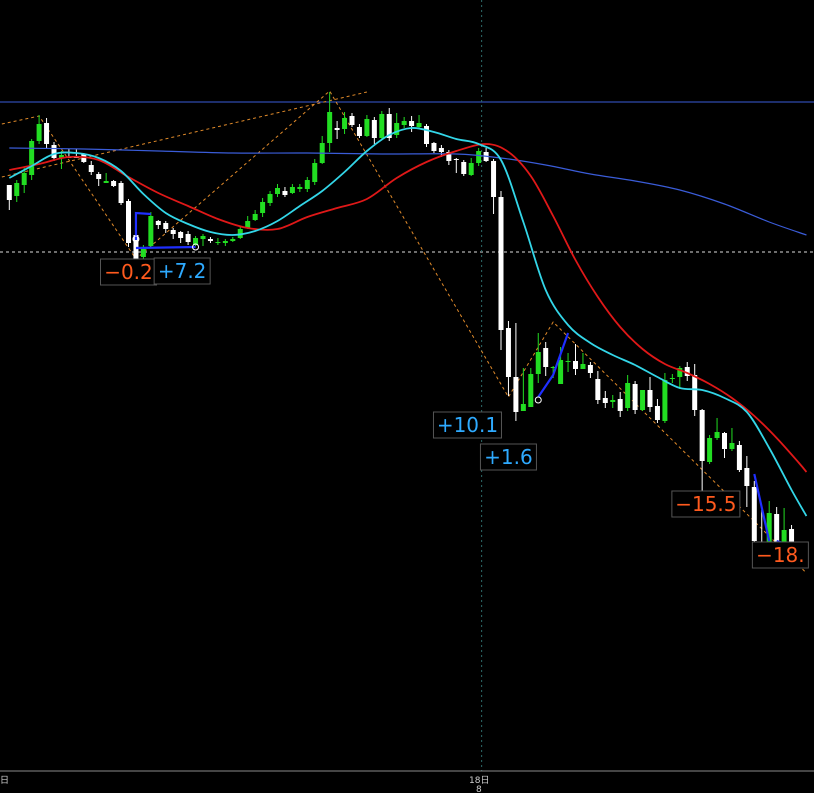 Image resolution: width=814 pixels, height=793 pixels. Describe the element at coordinates (508, 457) in the screenshot. I see `value-label: +1.6` at that location.